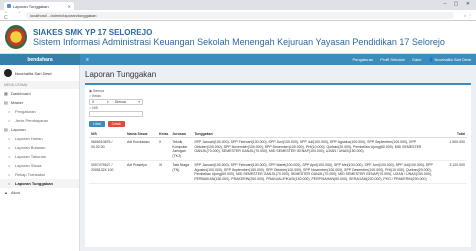 The height and width of the screenshot is (251, 476). Describe the element at coordinates (417, 59) in the screenshot. I see `nav-link-gakri: Gakri` at that location.